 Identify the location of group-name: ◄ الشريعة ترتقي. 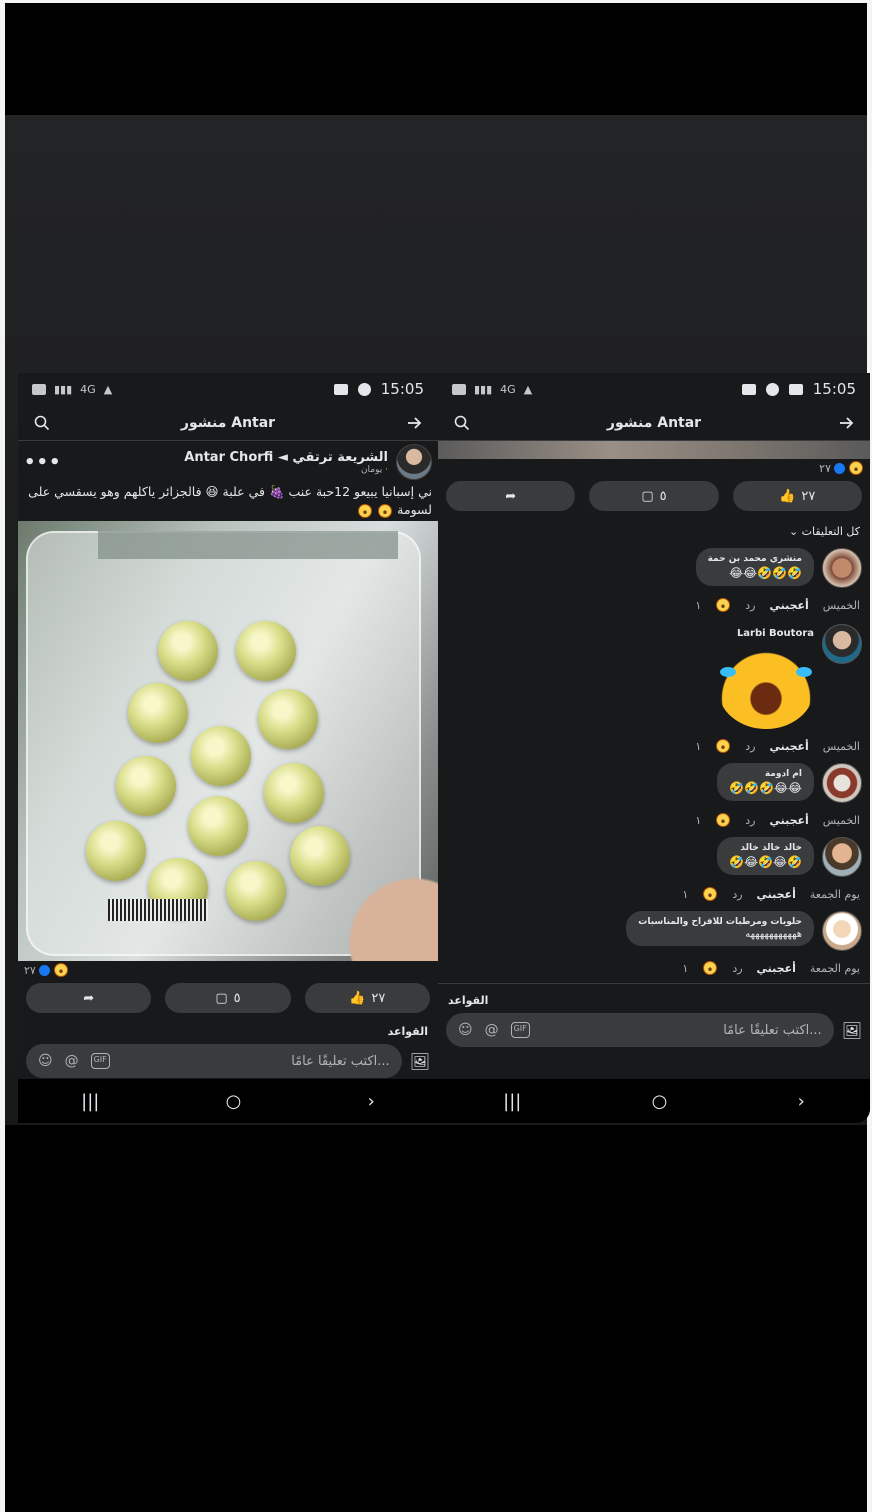
(333, 457).